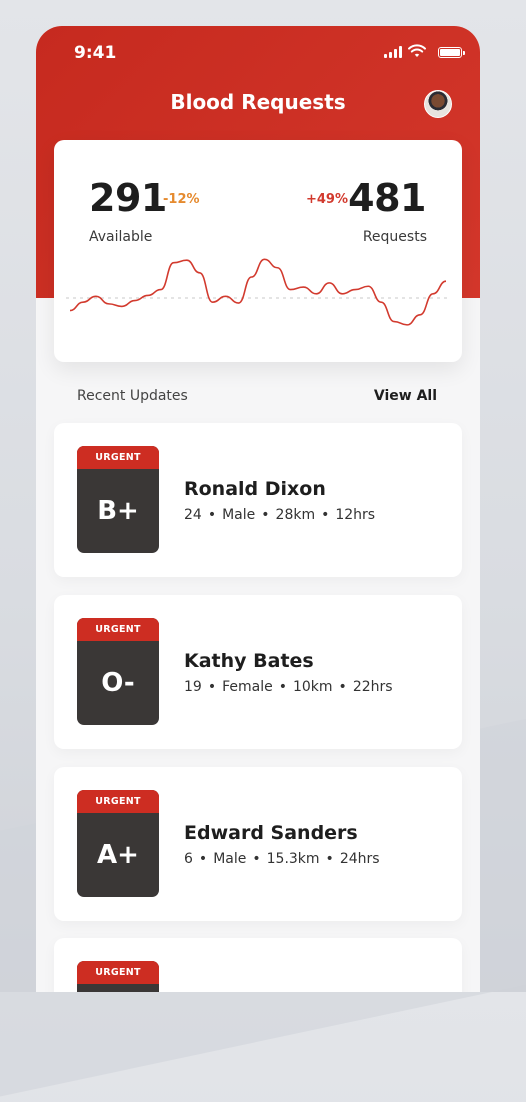 This screenshot has width=526, height=1102. Describe the element at coordinates (359, 859) in the screenshot. I see `request-time: 24hrs` at that location.